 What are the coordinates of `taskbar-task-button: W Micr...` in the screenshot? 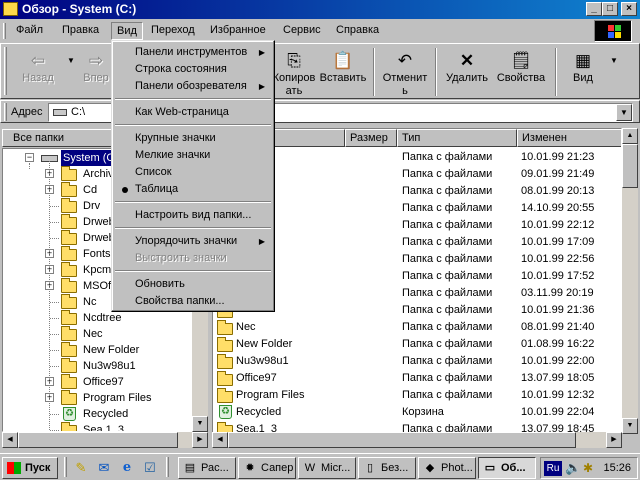 It's located at (327, 468).